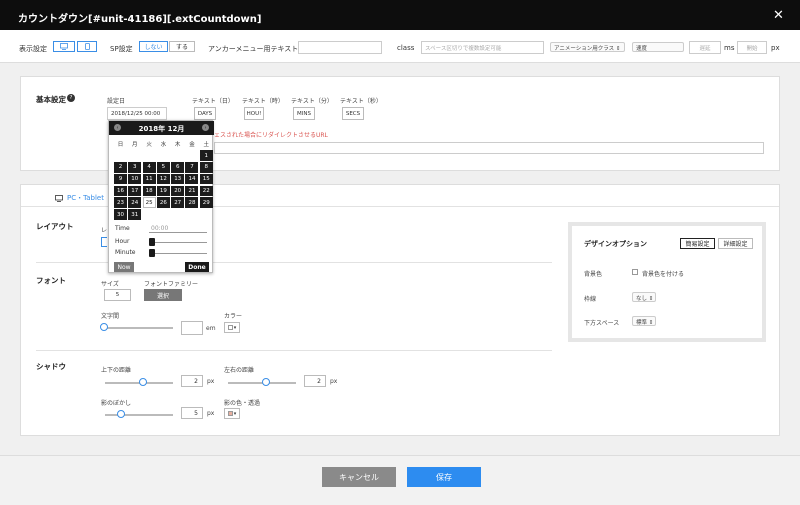  What do you see at coordinates (116, 370) in the screenshot?
I see `shadow-vertical-label: 上下の距離` at bounding box center [116, 370].